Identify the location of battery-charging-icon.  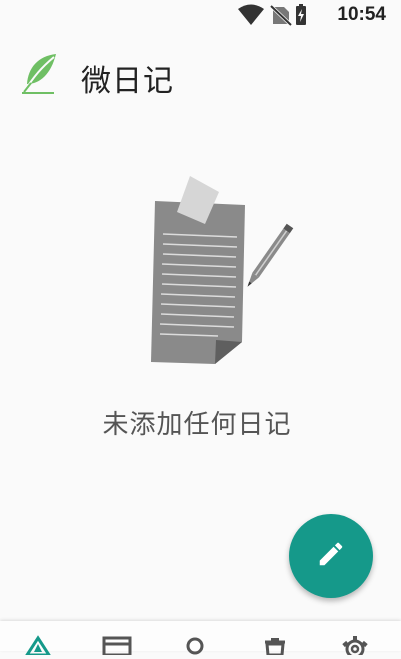
(301, 14).